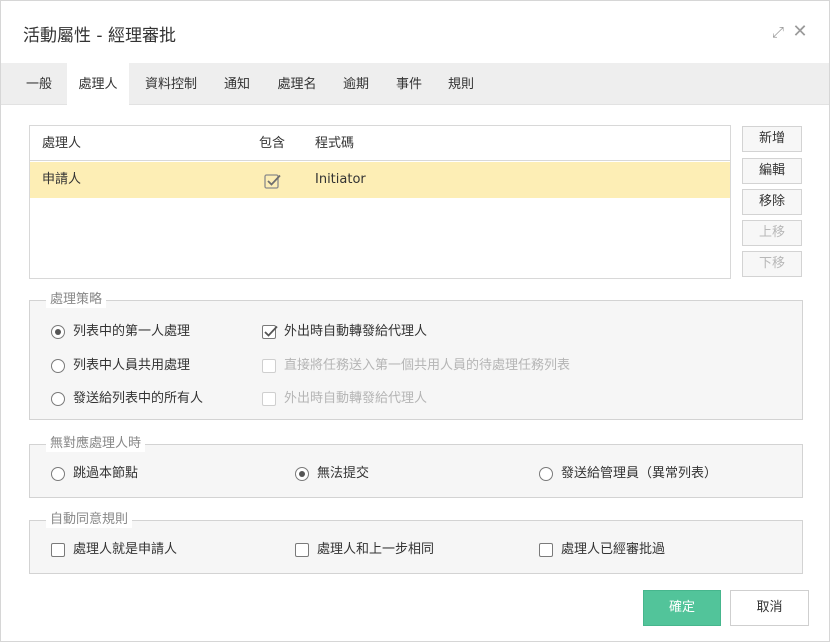  Describe the element at coordinates (682, 608) in the screenshot. I see `ok-button: 確定` at that location.